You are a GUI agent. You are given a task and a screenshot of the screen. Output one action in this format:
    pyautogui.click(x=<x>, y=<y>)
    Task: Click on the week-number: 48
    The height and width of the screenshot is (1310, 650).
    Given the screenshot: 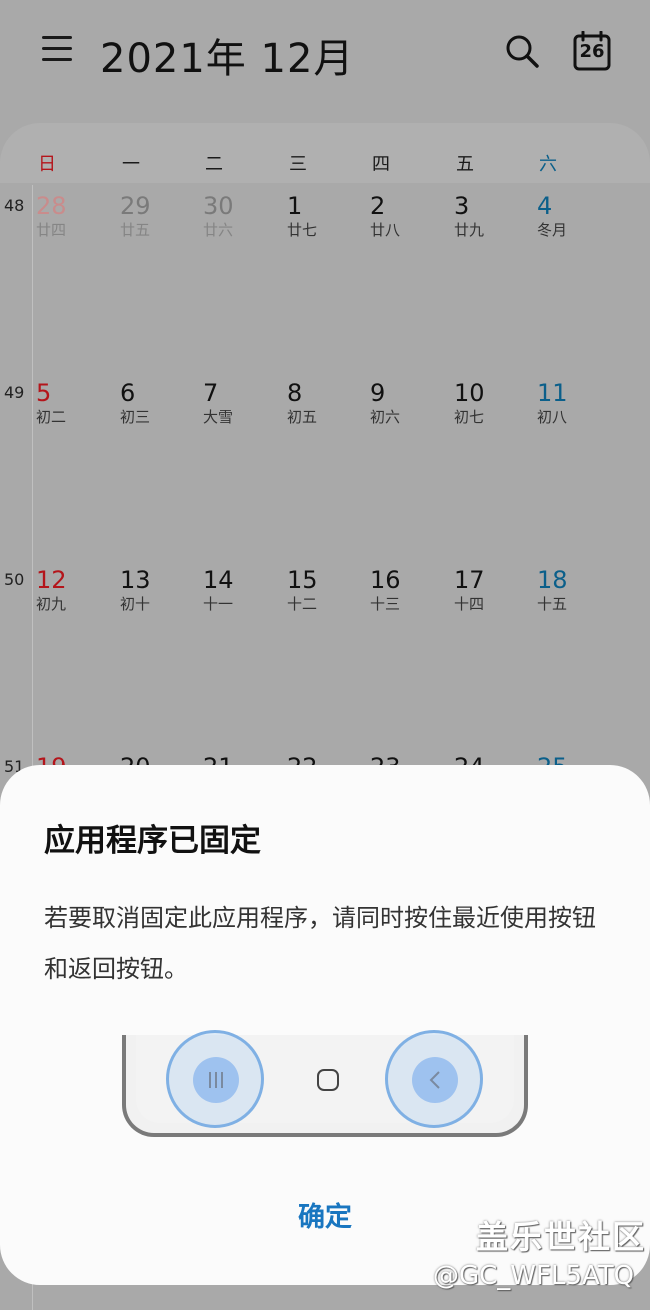 What is the action you would take?
    pyautogui.click(x=14, y=205)
    